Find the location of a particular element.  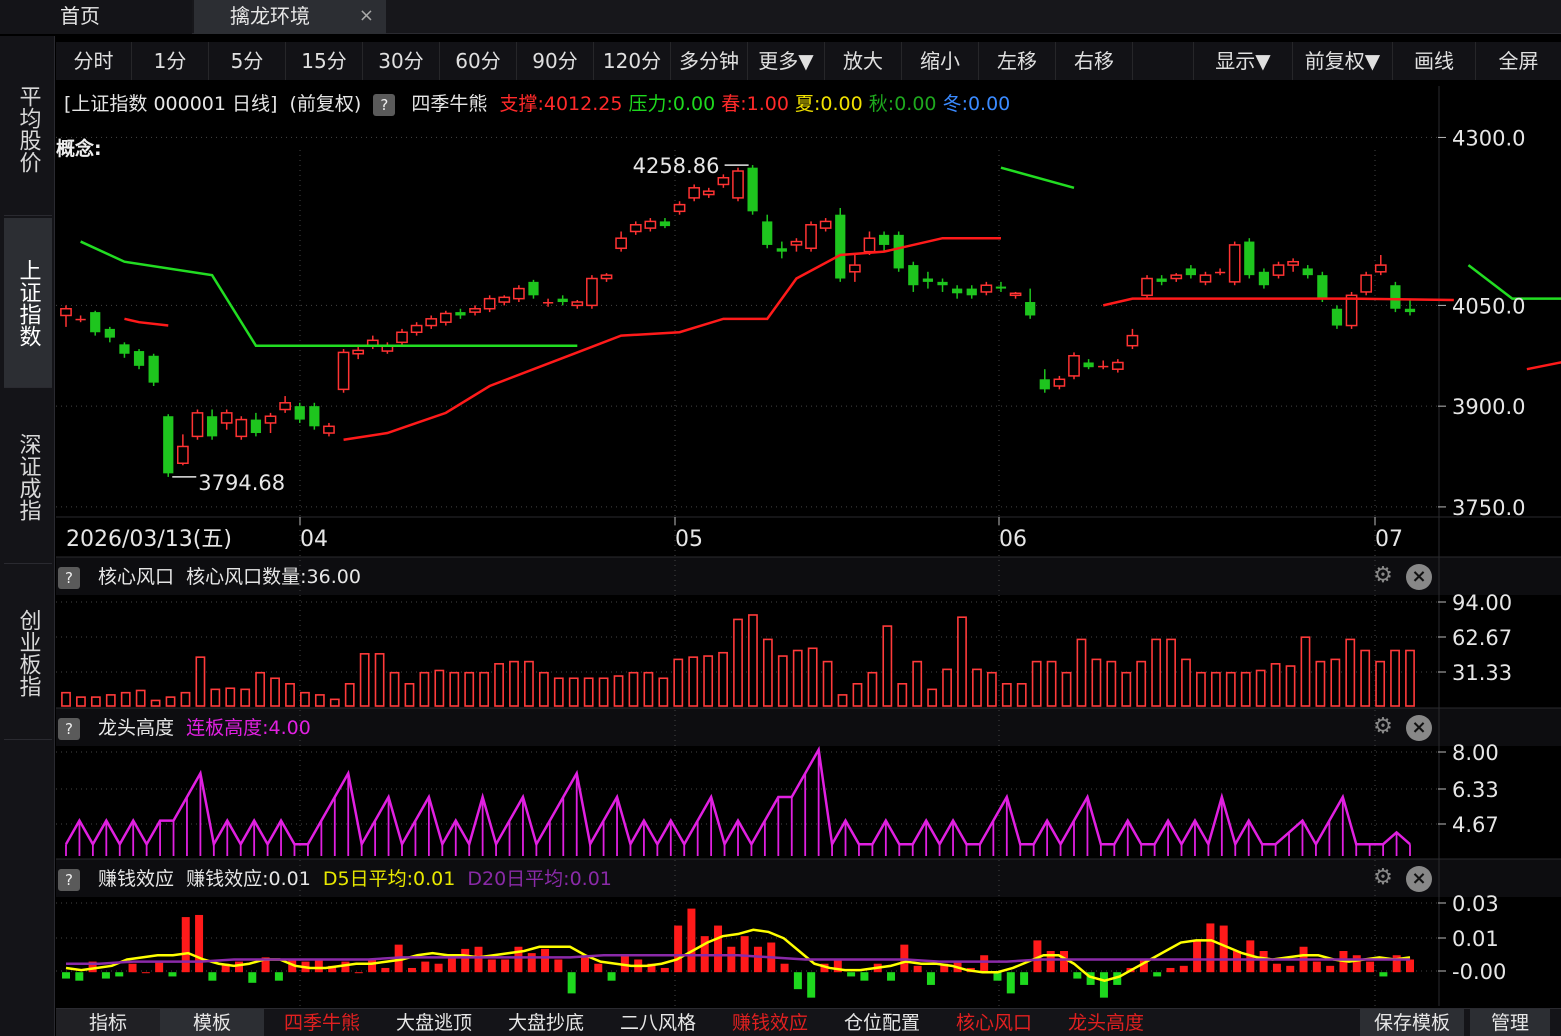

template-item: 核心风口 is located at coordinates (994, 1022).